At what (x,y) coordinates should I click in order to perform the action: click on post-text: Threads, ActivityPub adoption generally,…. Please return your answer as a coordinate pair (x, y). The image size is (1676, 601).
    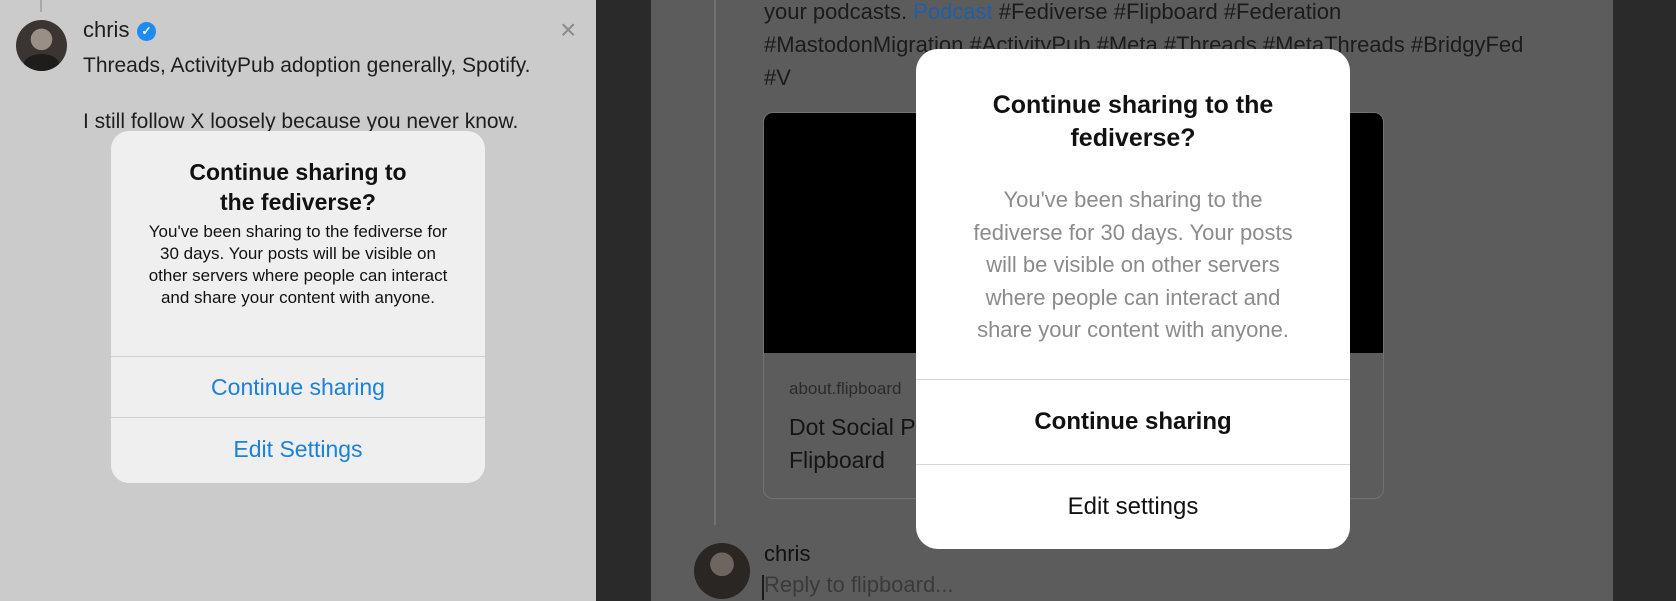
    Looking at the image, I should click on (333, 94).